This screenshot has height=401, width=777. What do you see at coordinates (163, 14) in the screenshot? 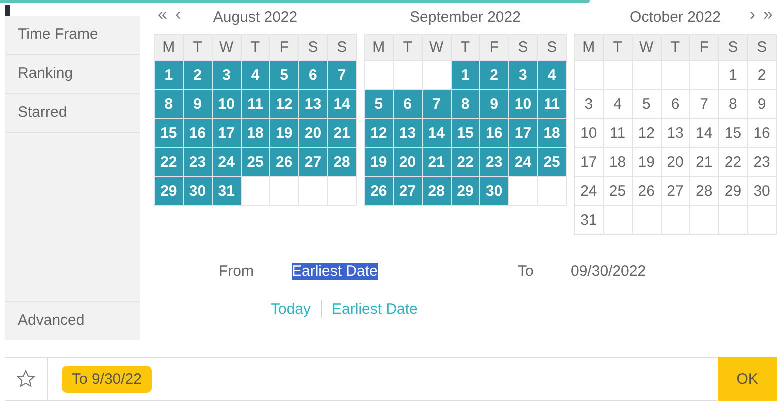
I see `previous-year-button: «` at bounding box center [163, 14].